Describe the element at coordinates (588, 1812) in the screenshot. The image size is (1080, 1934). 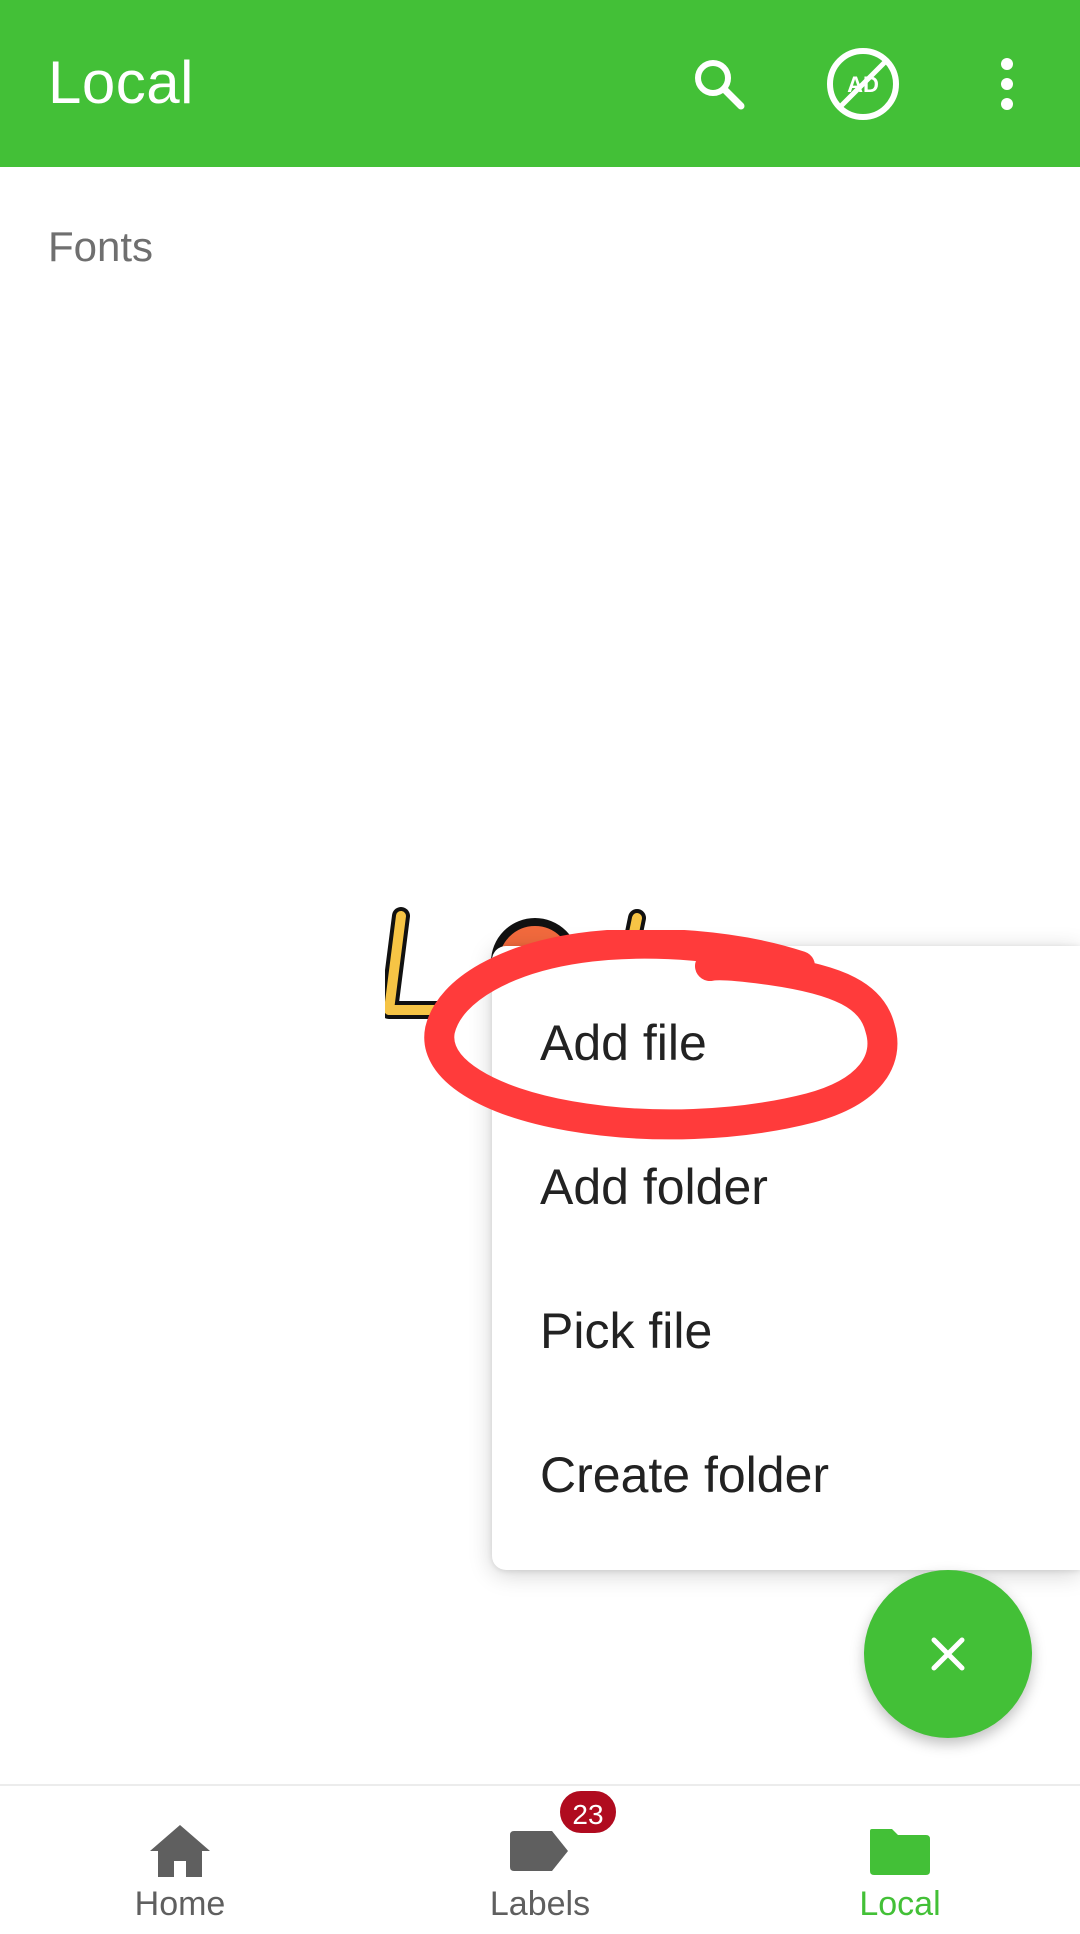
I see `labels-count-badge: 23` at that location.